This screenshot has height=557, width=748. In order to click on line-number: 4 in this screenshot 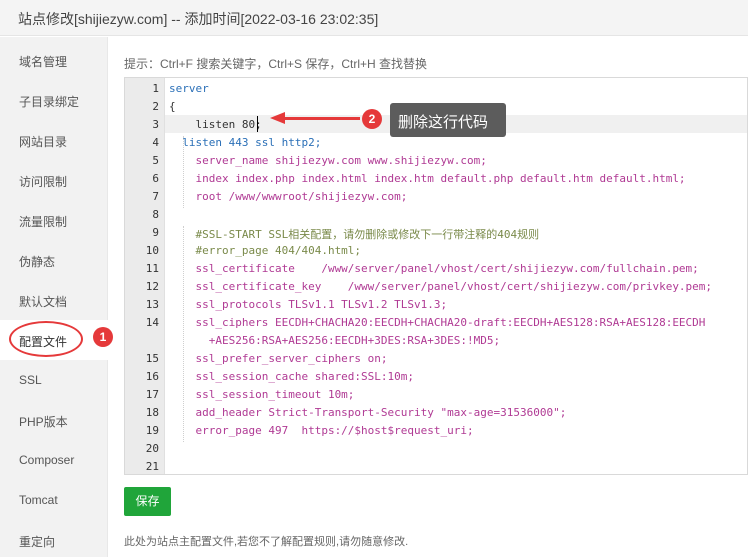, I will do `click(155, 142)`.